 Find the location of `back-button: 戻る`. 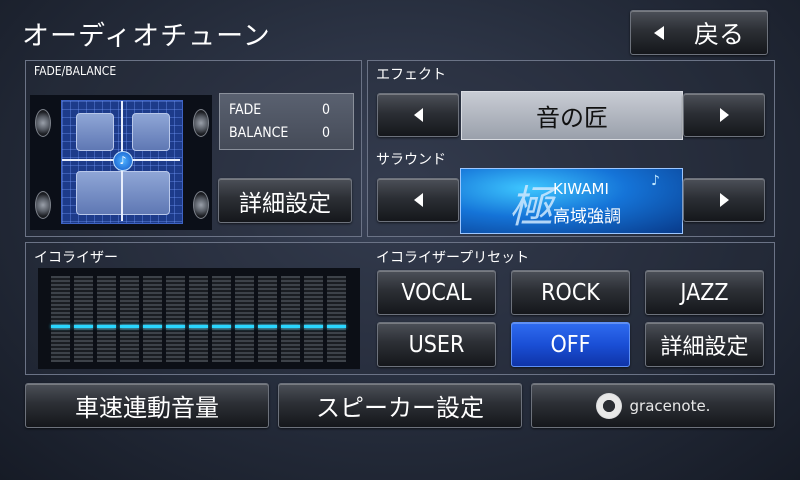

back-button: 戻る is located at coordinates (699, 32).